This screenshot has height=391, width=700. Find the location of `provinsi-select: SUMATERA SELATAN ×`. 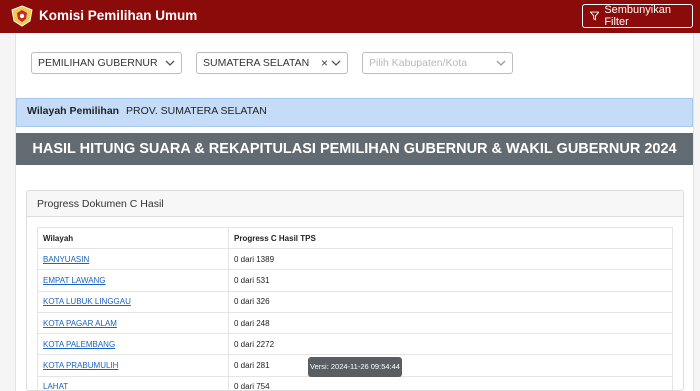

provinsi-select: SUMATERA SELATAN × is located at coordinates (272, 63).